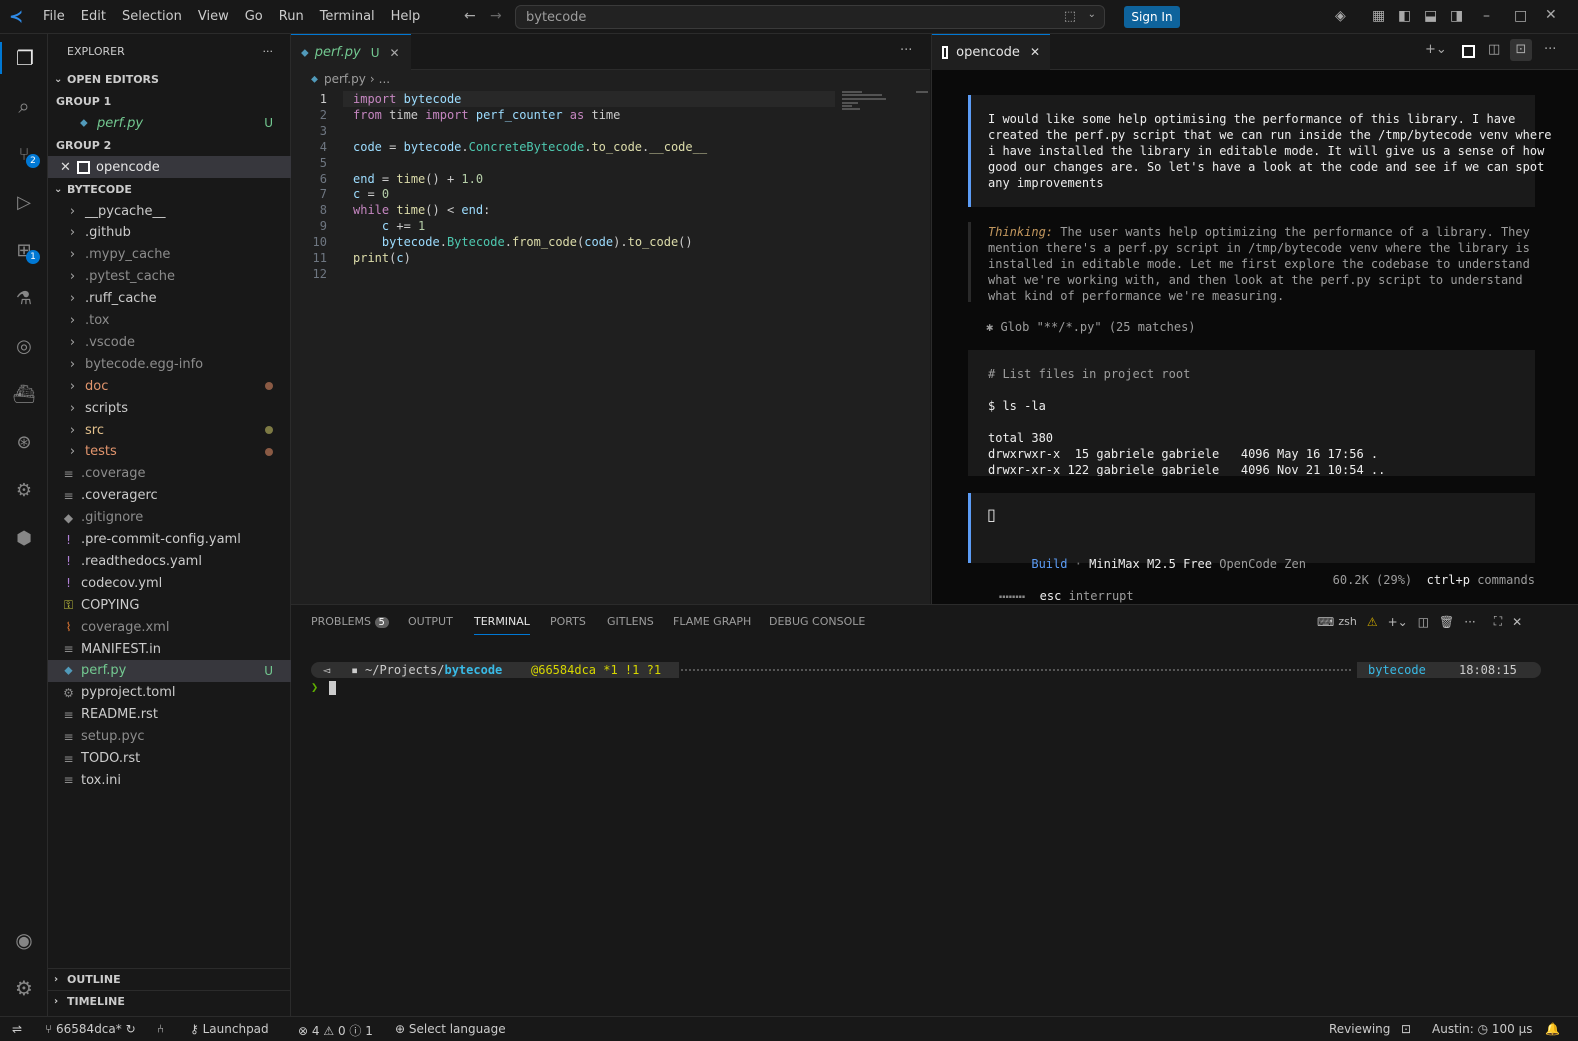  What do you see at coordinates (291, 16) in the screenshot?
I see `menu-run: Run` at bounding box center [291, 16].